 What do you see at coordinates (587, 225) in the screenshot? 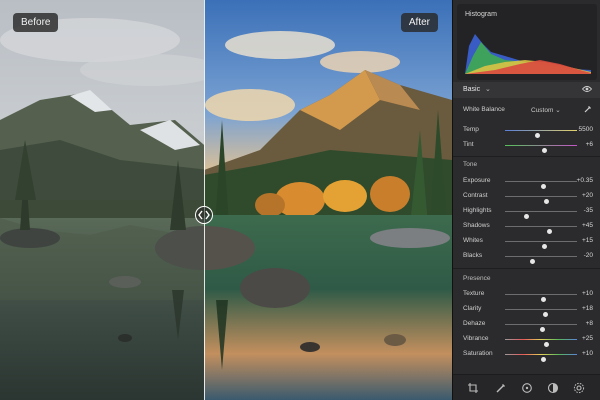
I see `slider-value: +45` at bounding box center [587, 225].